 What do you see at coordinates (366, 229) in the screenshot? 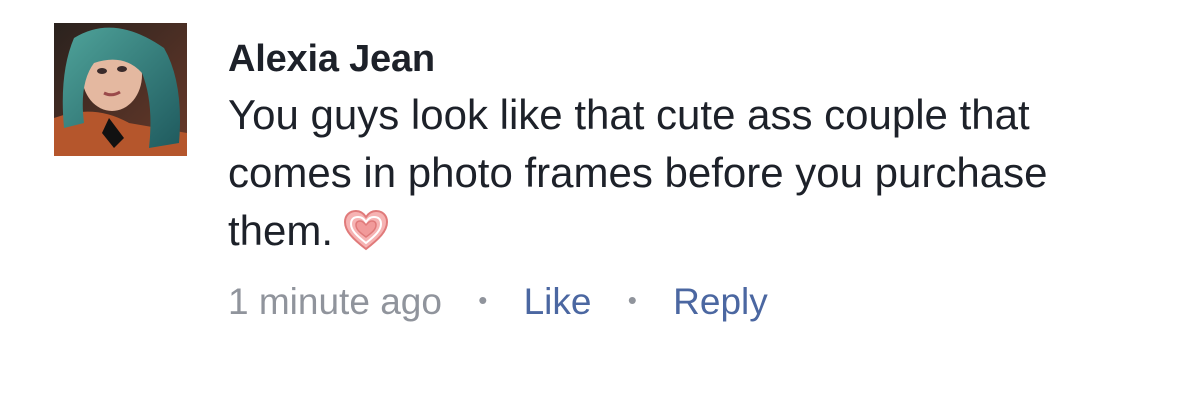
I see `heart-icon` at bounding box center [366, 229].